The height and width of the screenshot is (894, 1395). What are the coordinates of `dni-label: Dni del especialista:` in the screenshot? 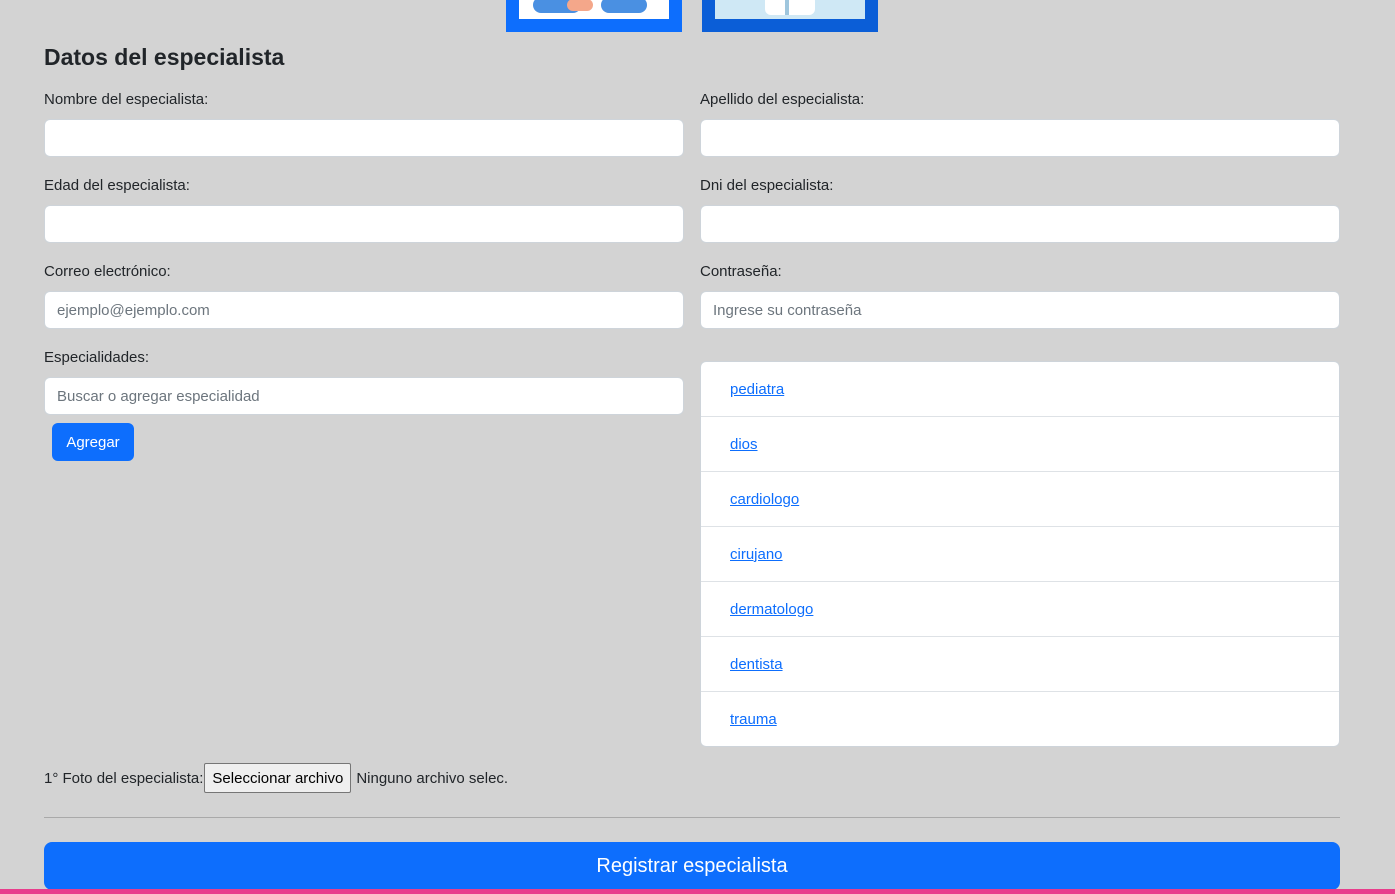 It's located at (767, 185).